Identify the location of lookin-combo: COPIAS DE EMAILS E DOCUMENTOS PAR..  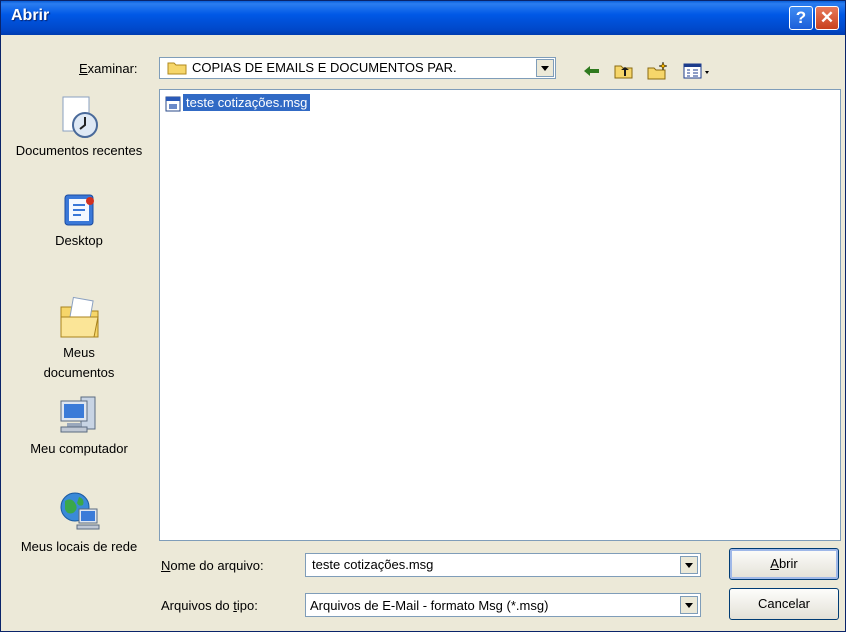
(357, 68).